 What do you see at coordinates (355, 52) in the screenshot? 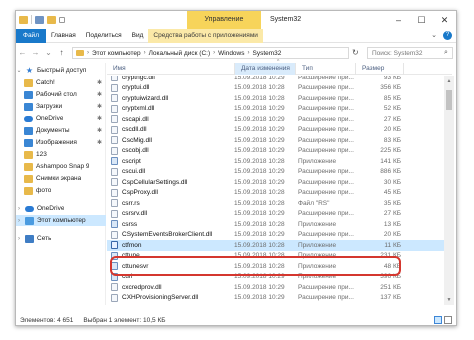
I see `refresh-icon: ↻` at bounding box center [355, 52].